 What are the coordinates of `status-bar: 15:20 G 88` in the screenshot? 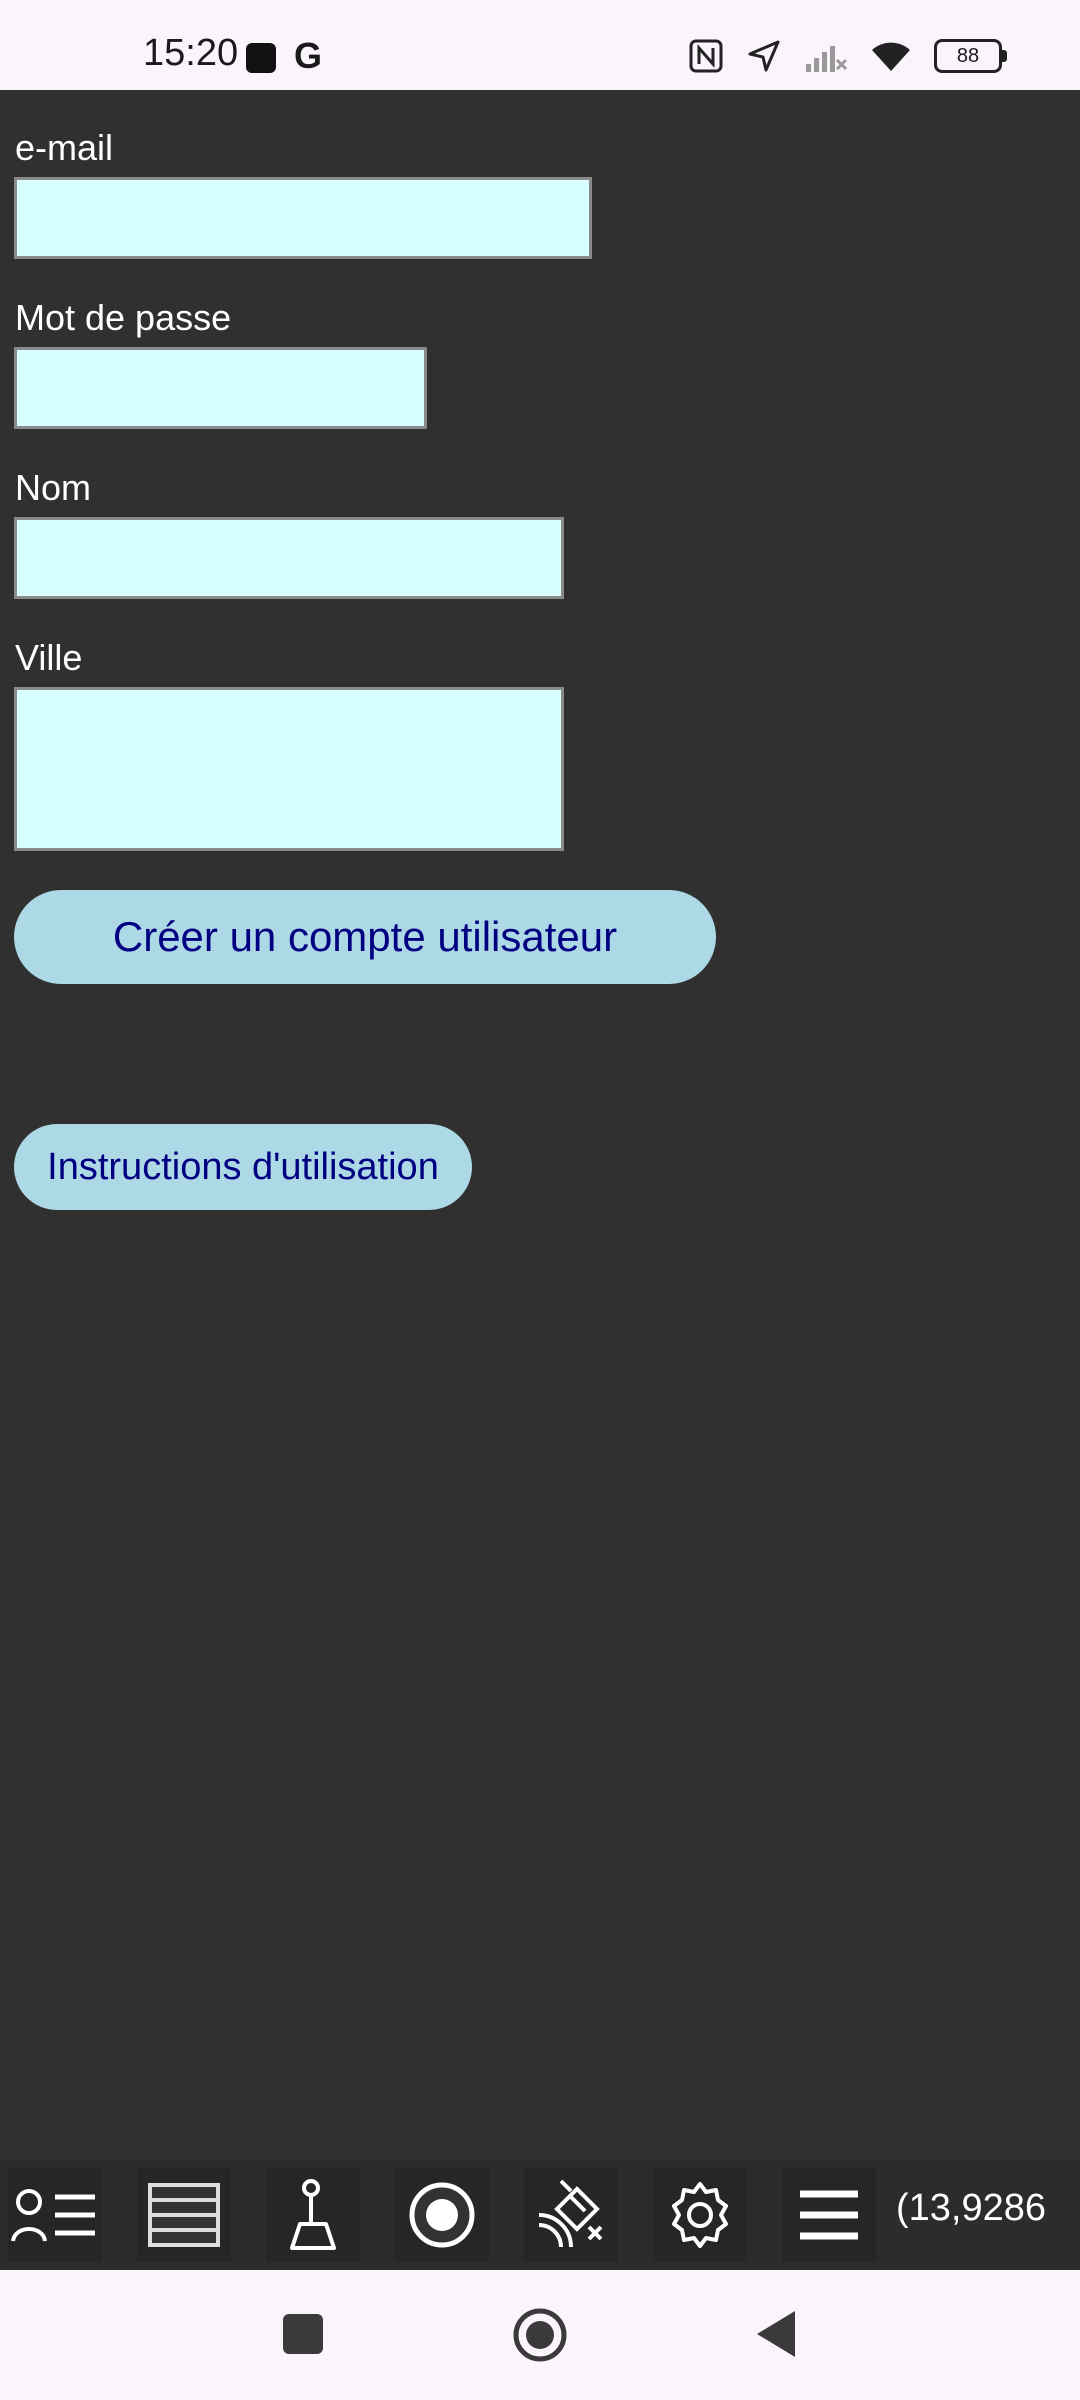 It's located at (540, 45).